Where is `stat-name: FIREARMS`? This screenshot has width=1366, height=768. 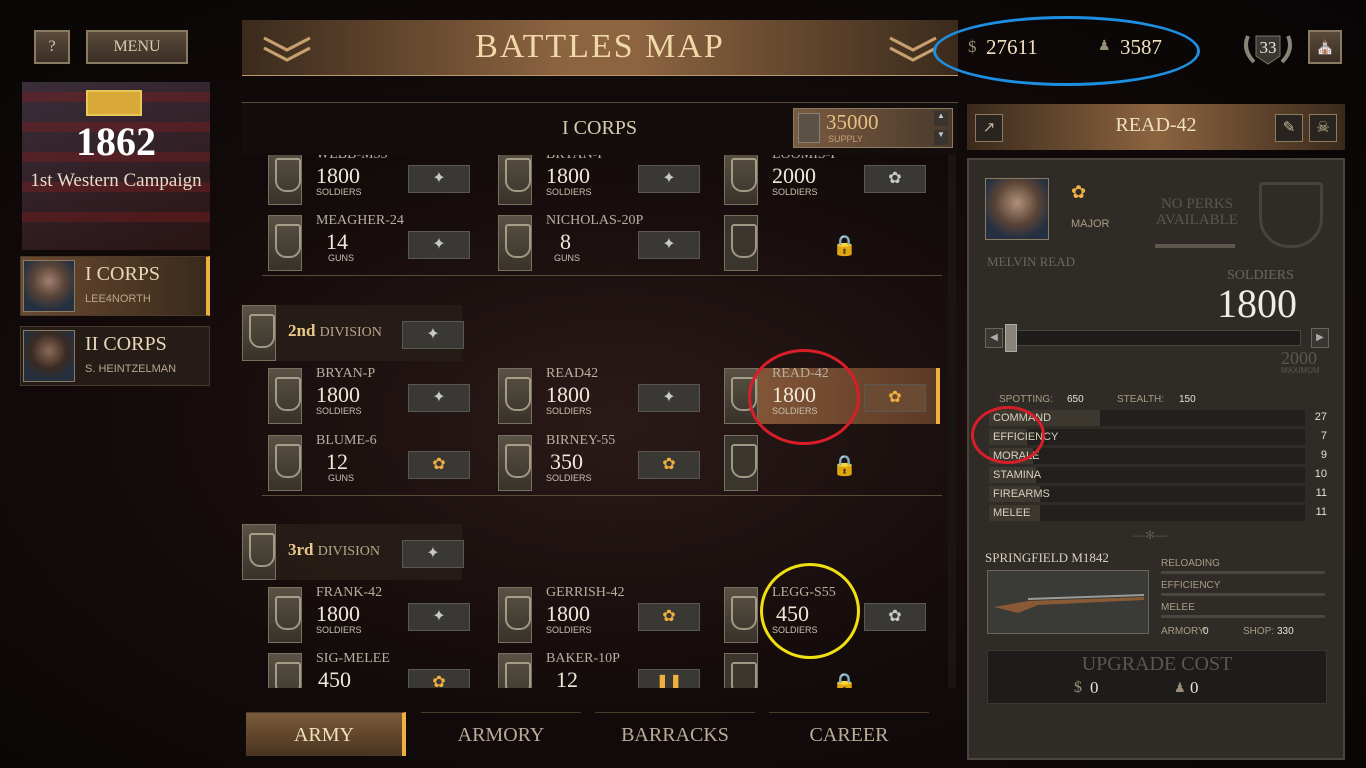
stat-name: FIREARMS is located at coordinates (1021, 494).